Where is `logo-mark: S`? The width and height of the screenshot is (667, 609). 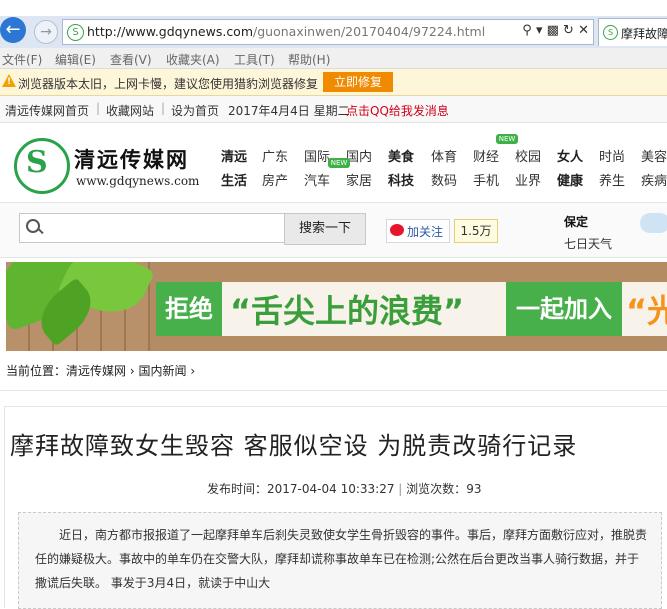
logo-mark: S is located at coordinates (37, 162).